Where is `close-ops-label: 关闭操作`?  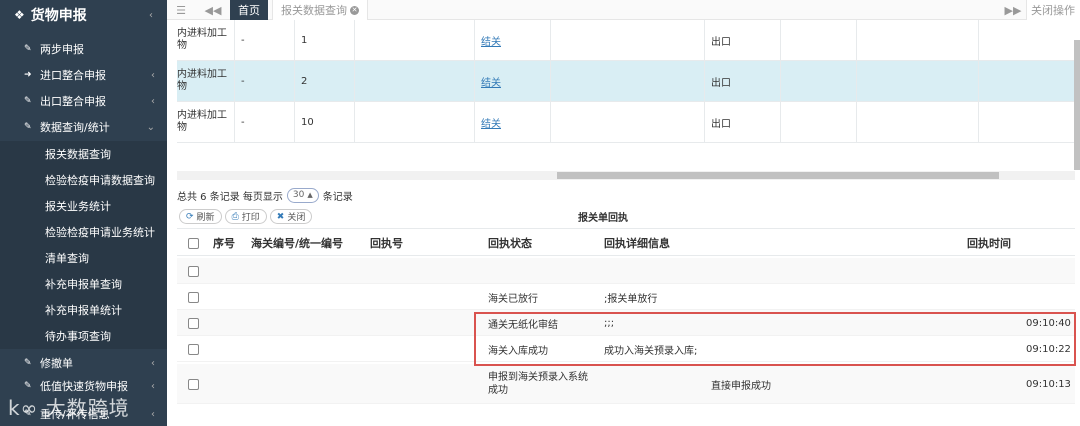 close-ops-label: 关闭操作 is located at coordinates (1053, 10).